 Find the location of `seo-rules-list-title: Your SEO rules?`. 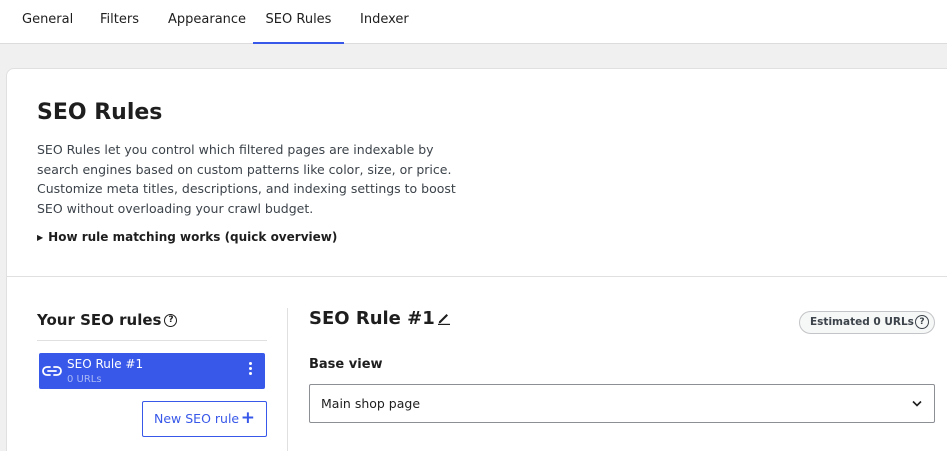

seo-rules-list-title: Your SEO rules? is located at coordinates (107, 320).